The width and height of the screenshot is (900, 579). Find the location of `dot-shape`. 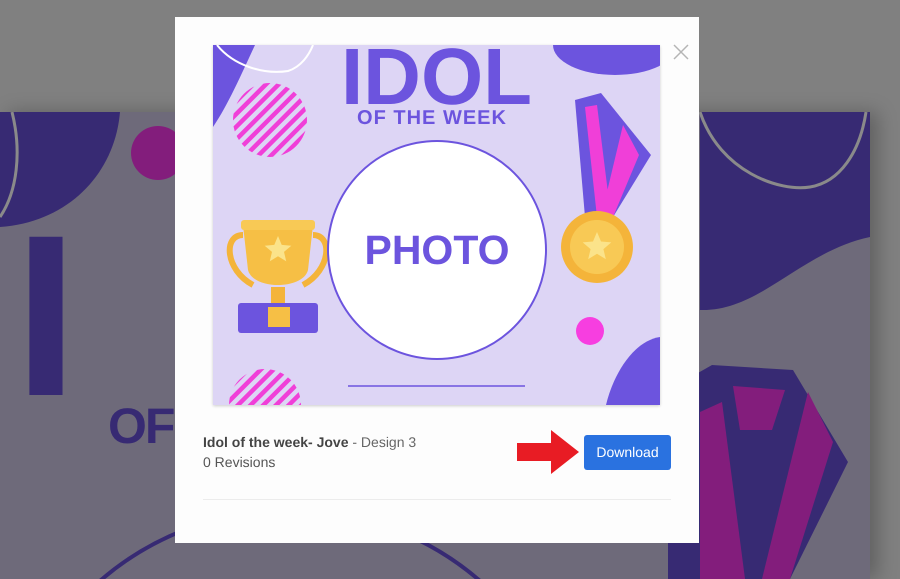

dot-shape is located at coordinates (590, 331).